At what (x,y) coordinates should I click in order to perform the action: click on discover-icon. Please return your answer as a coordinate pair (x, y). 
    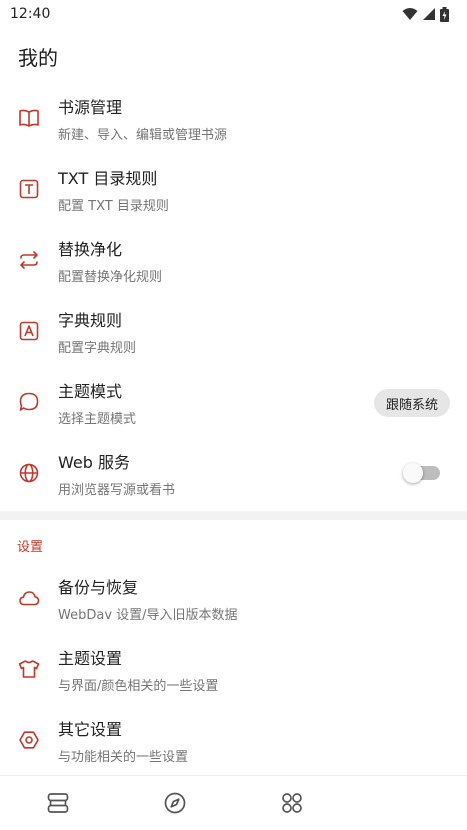
    Looking at the image, I should click on (175, 803).